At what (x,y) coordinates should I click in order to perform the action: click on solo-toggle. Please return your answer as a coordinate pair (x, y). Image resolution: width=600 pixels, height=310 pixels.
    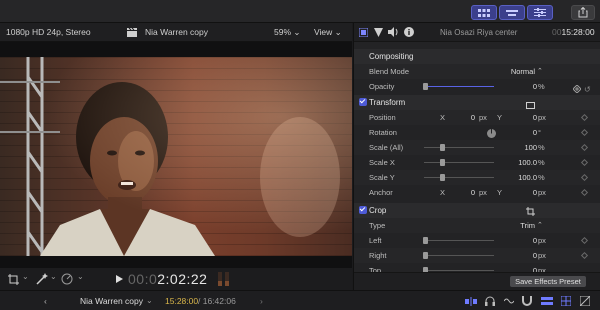
    Looking at the image, I should click on (509, 302).